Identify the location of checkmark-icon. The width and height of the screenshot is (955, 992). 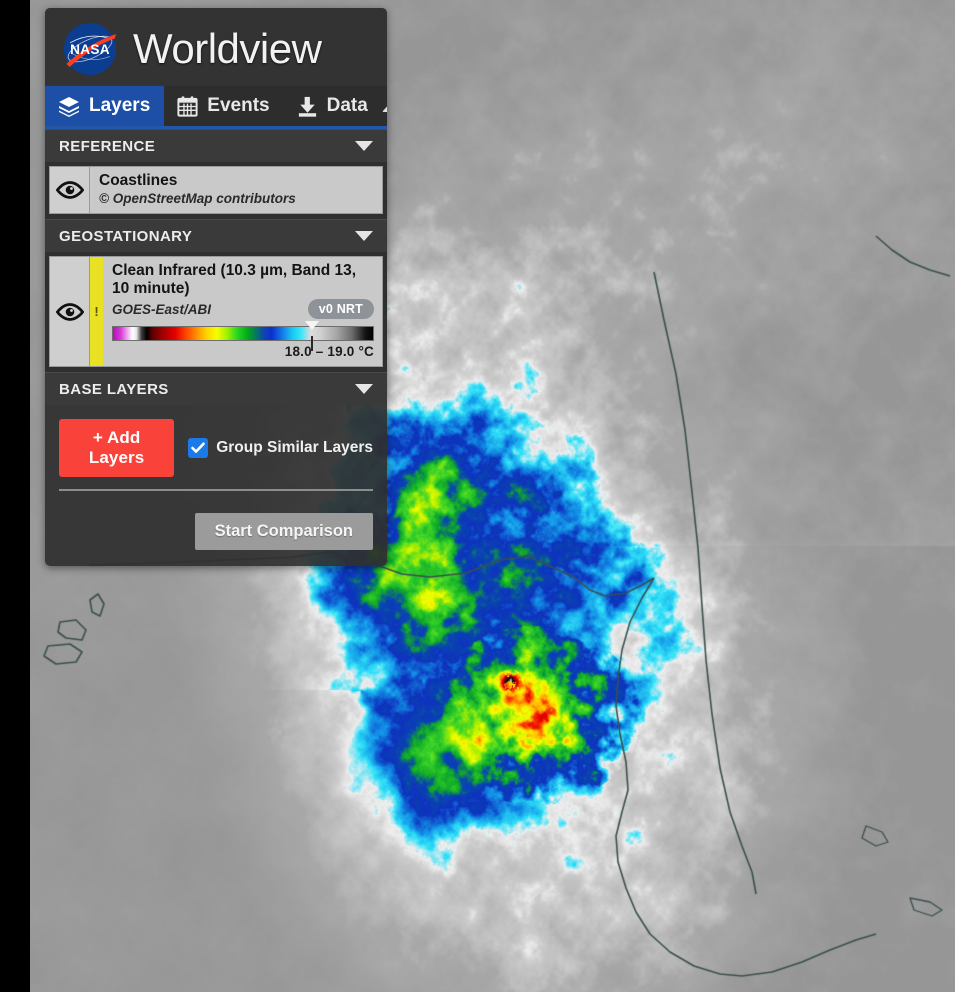
(198, 447).